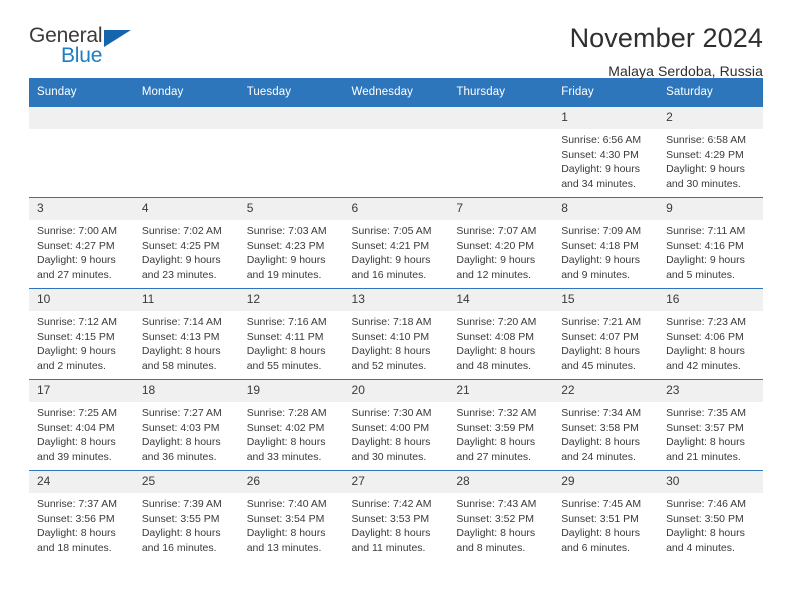 The width and height of the screenshot is (792, 612). I want to click on day-number: 30, so click(710, 482).